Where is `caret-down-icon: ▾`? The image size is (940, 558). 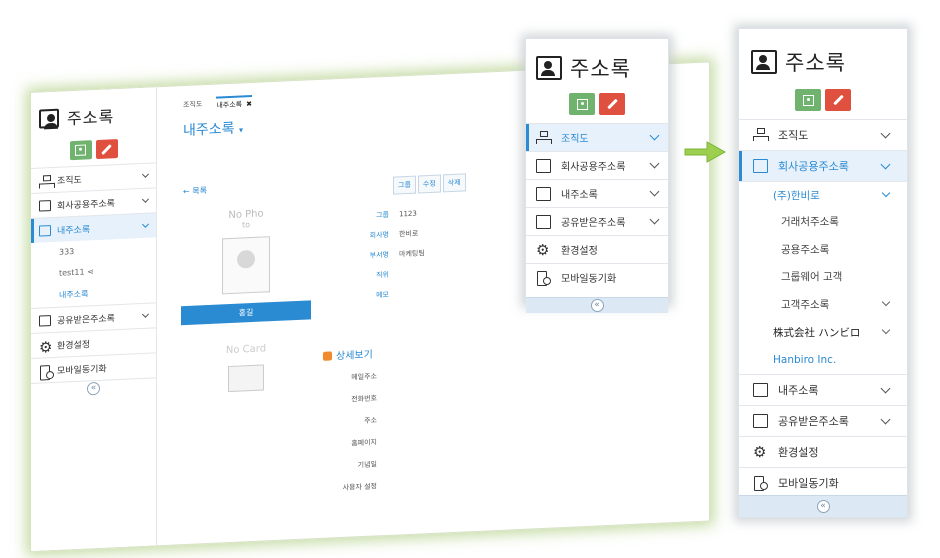
caret-down-icon: ▾ is located at coordinates (241, 129).